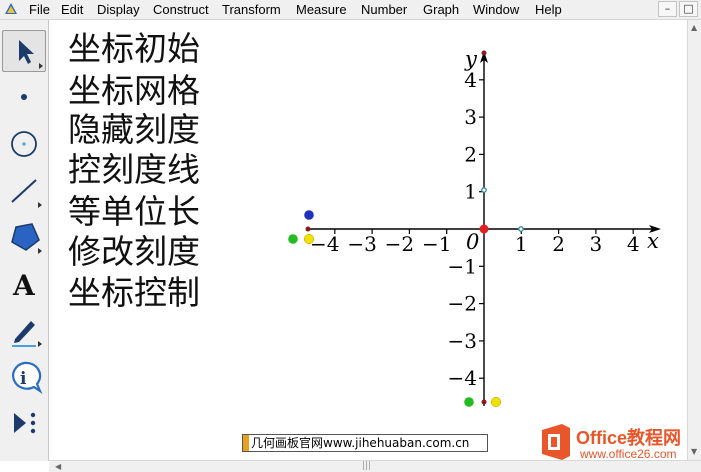 Image resolution: width=701 pixels, height=472 pixels. I want to click on y-tick-label: 2, so click(470, 154).